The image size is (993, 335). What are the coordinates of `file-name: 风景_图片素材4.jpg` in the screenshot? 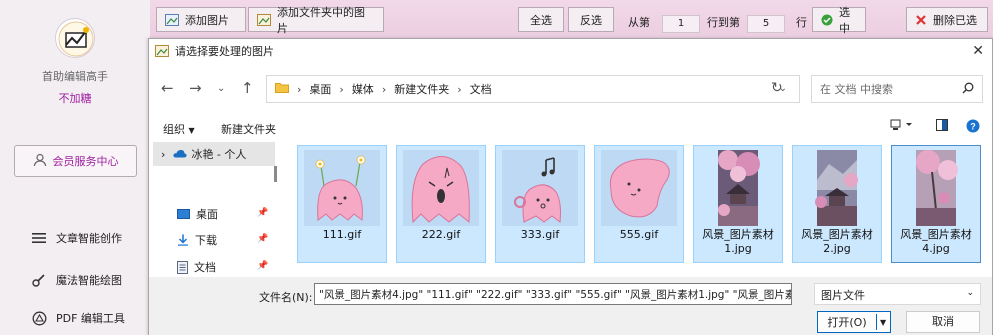 It's located at (936, 241).